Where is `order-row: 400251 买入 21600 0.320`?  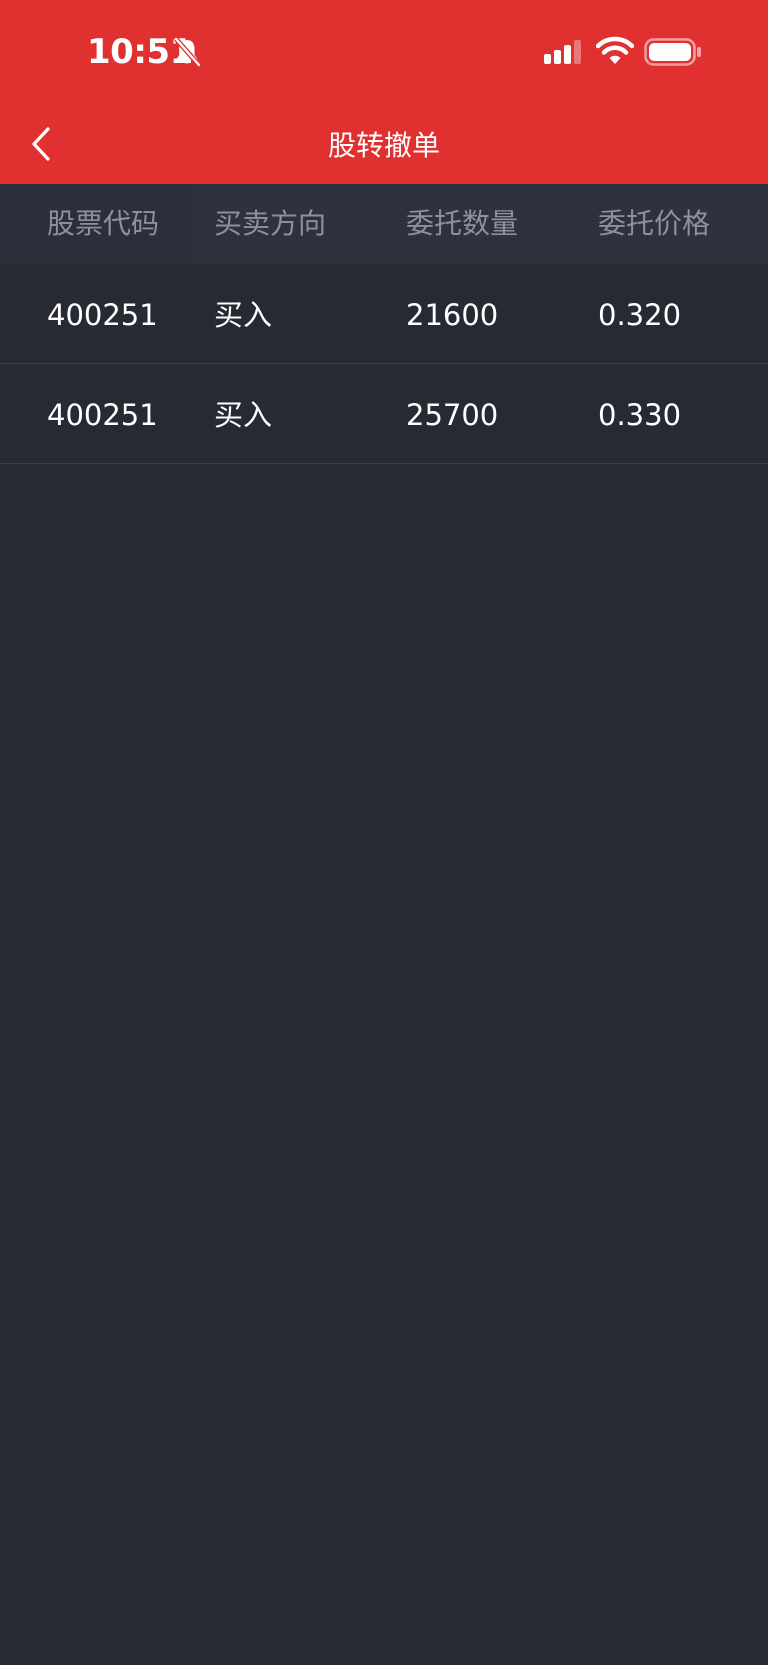 order-row: 400251 买入 21600 0.320 is located at coordinates (384, 314).